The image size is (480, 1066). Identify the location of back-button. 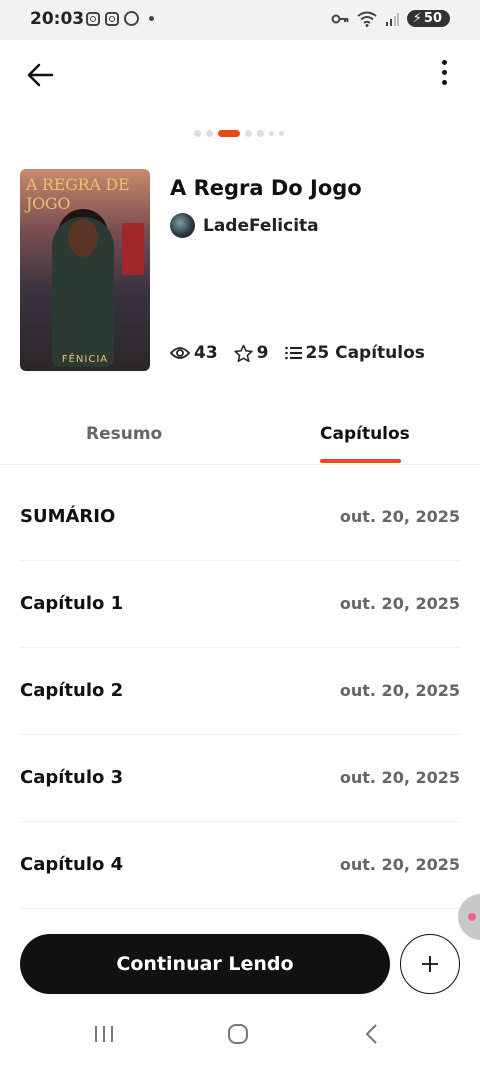
(41, 75).